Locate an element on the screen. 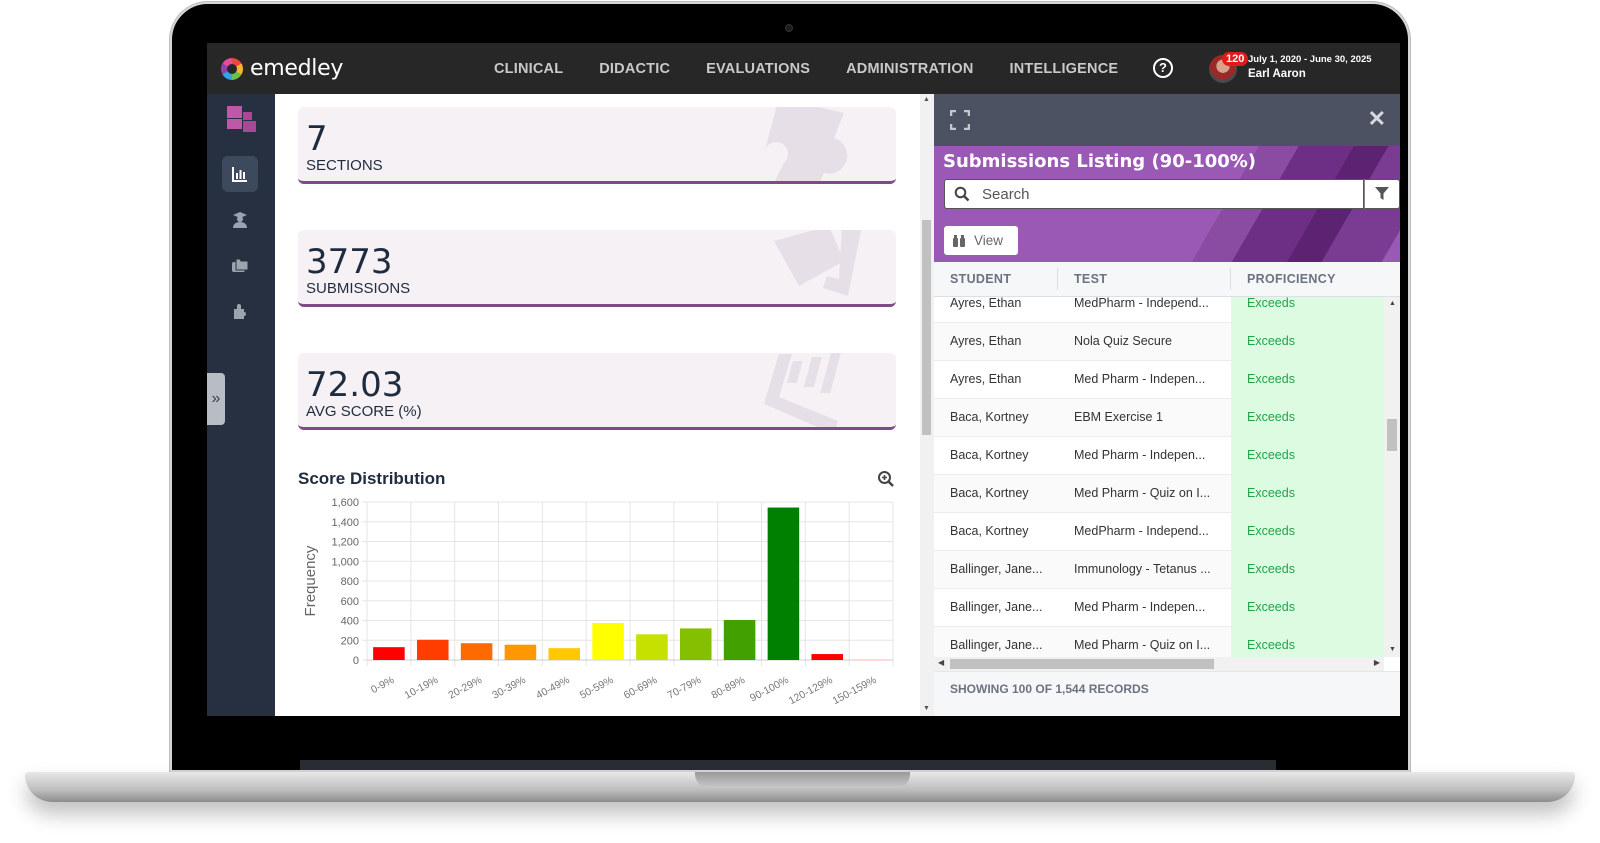 This screenshot has height=843, width=1600. bar-120-129% is located at coordinates (827, 657).